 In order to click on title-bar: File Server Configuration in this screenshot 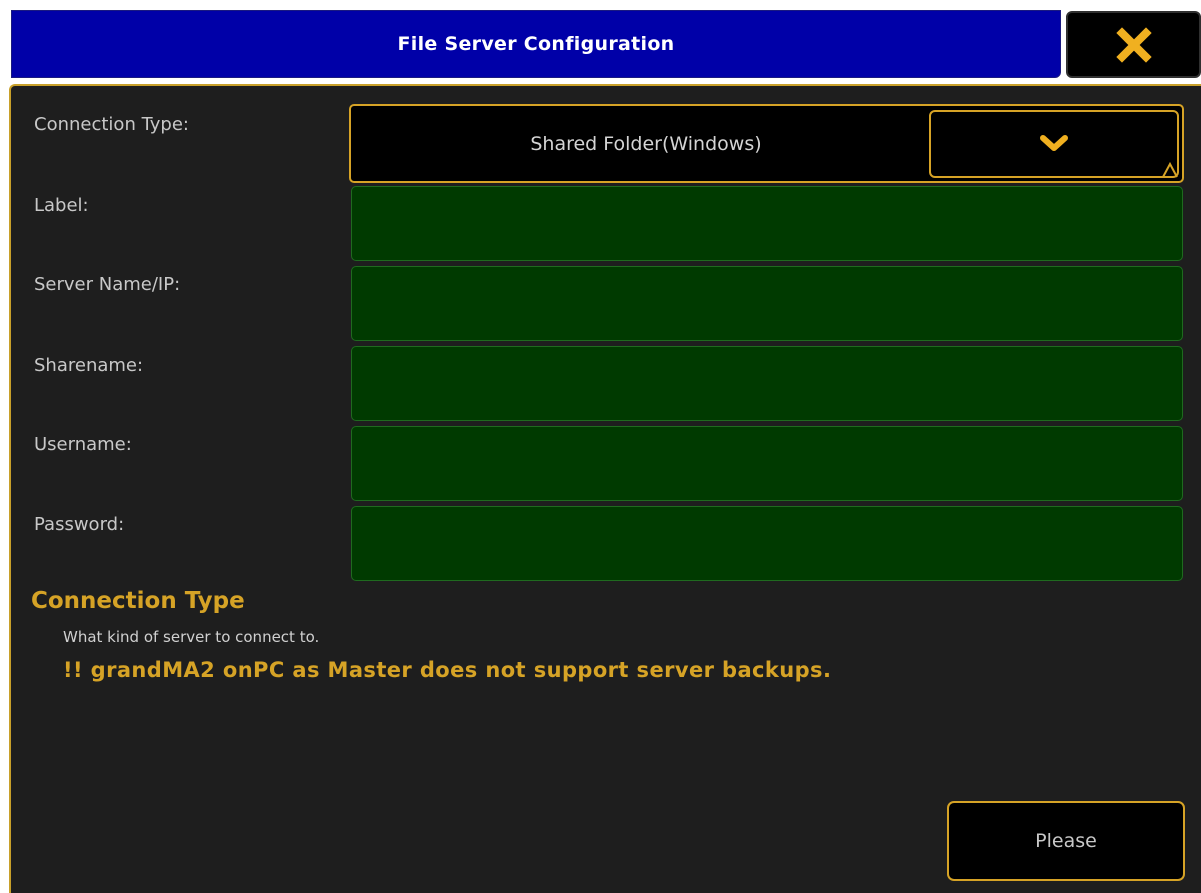, I will do `click(536, 44)`.